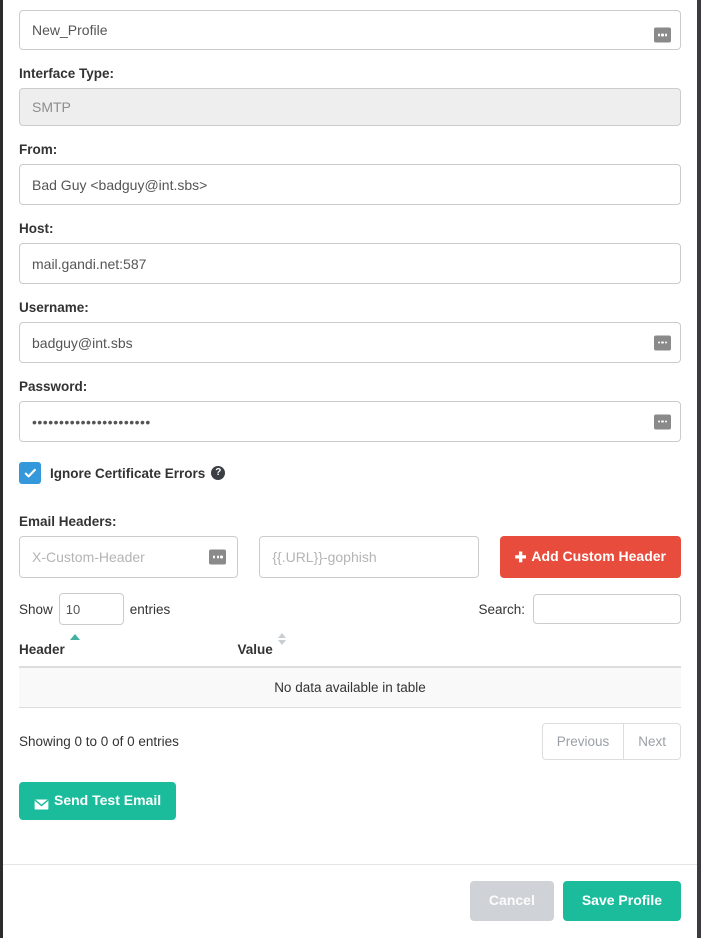  What do you see at coordinates (218, 473) in the screenshot?
I see `help-circle-icon: ?` at bounding box center [218, 473].